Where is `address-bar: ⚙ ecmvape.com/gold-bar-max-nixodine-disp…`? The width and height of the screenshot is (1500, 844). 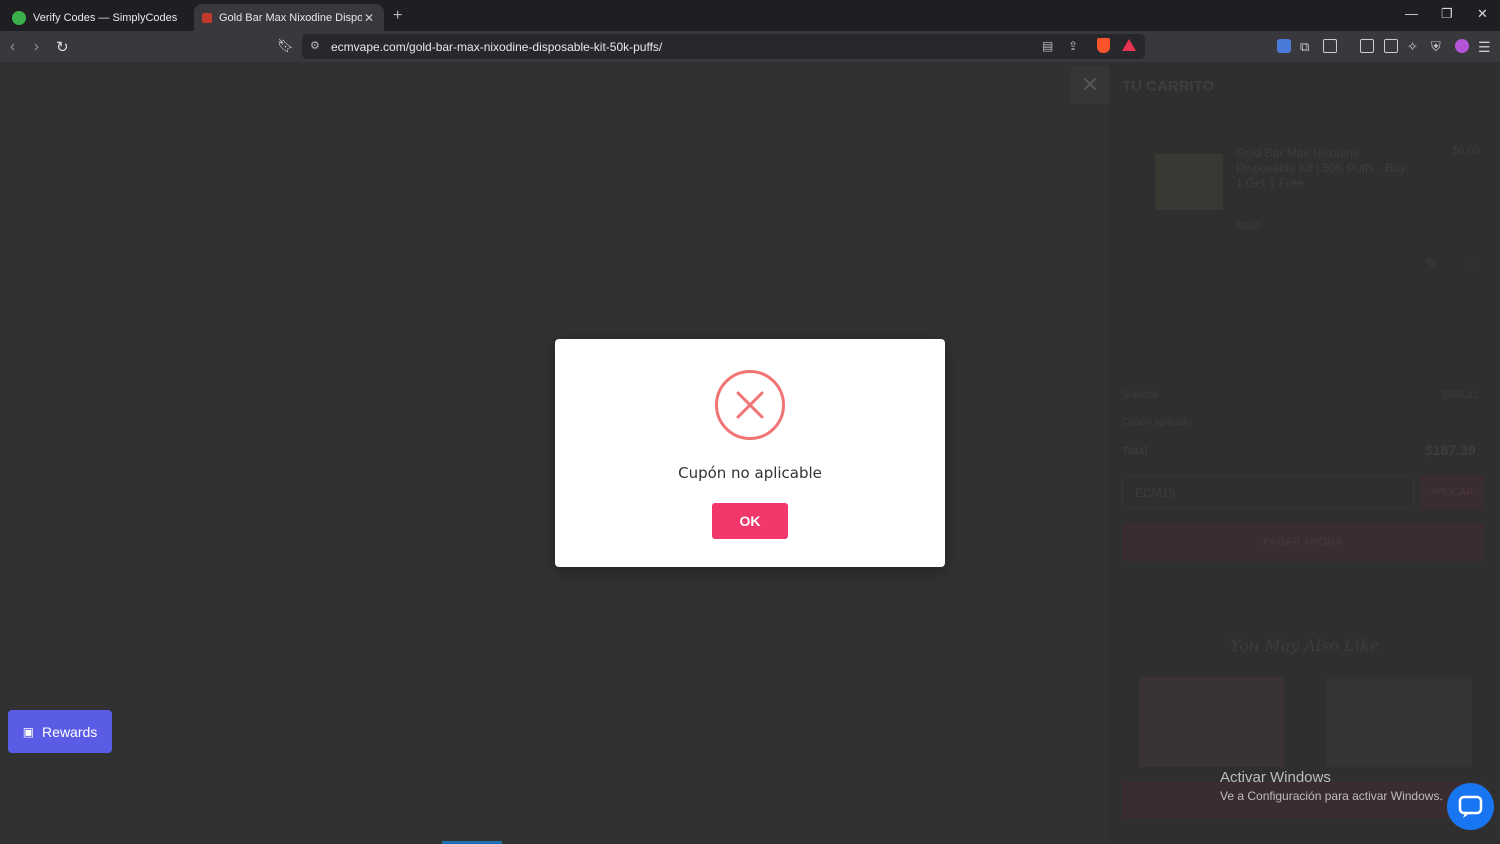 address-bar: ⚙ ecmvape.com/gold-bar-max-nixodine-disp… is located at coordinates (723, 46).